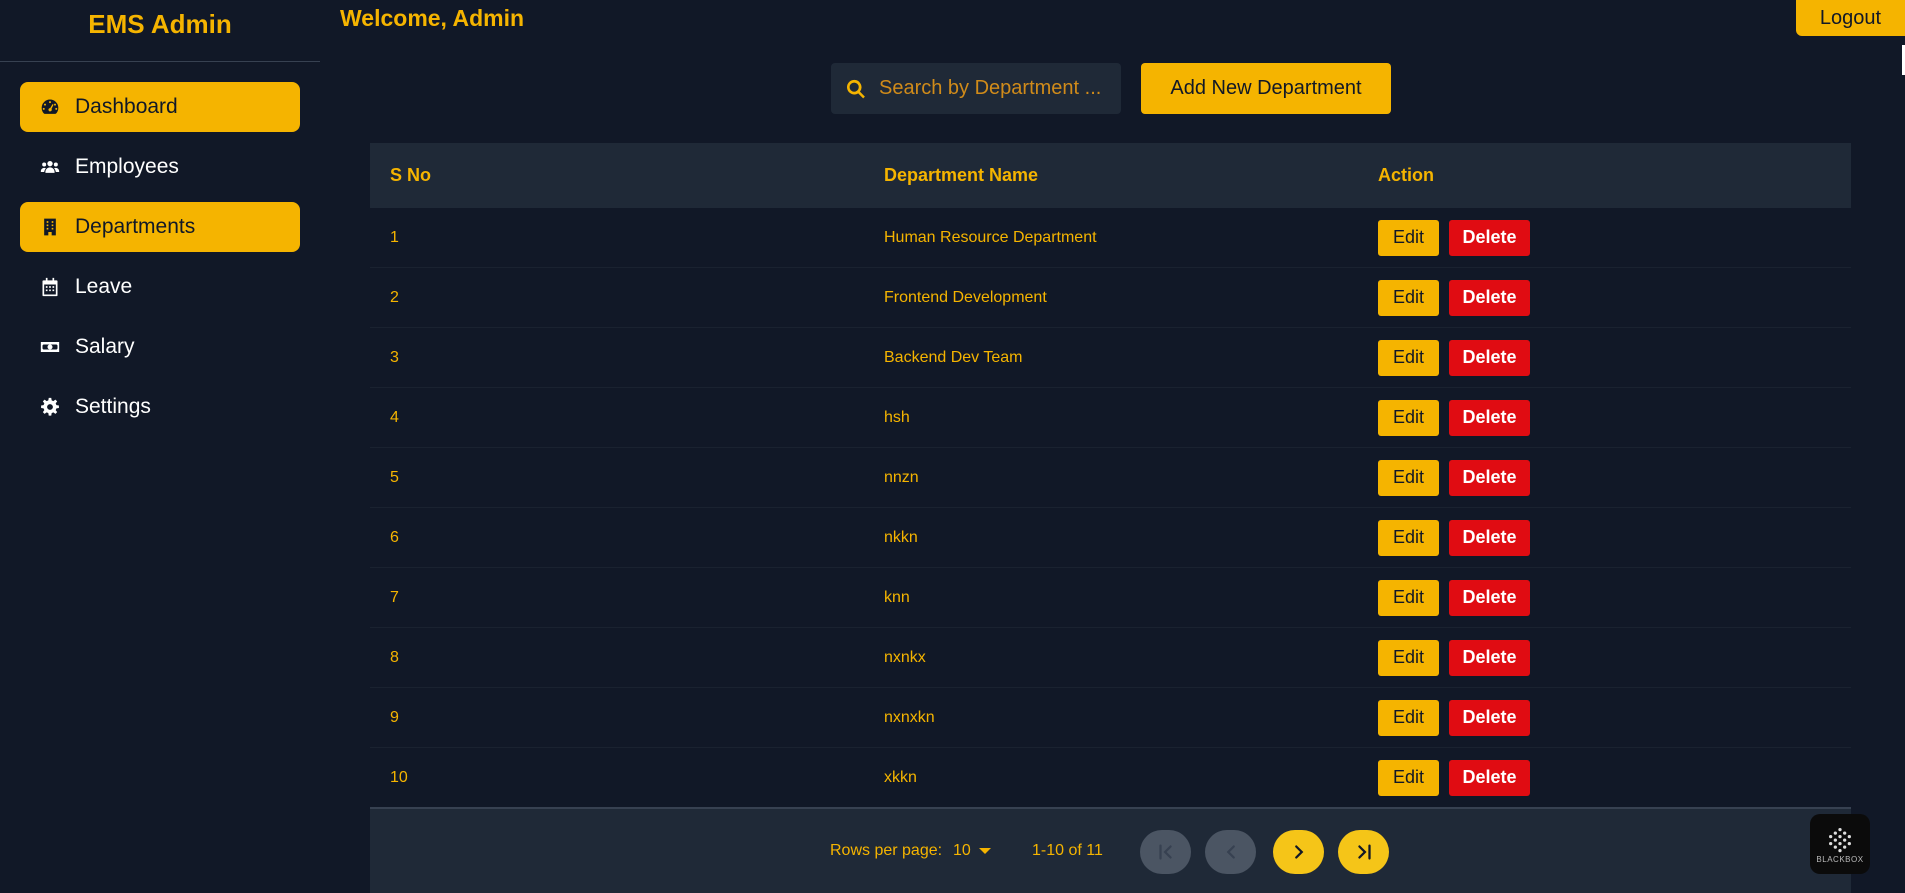 This screenshot has height=893, width=1905. I want to click on department-toolbar: Add New Department, so click(1111, 88).